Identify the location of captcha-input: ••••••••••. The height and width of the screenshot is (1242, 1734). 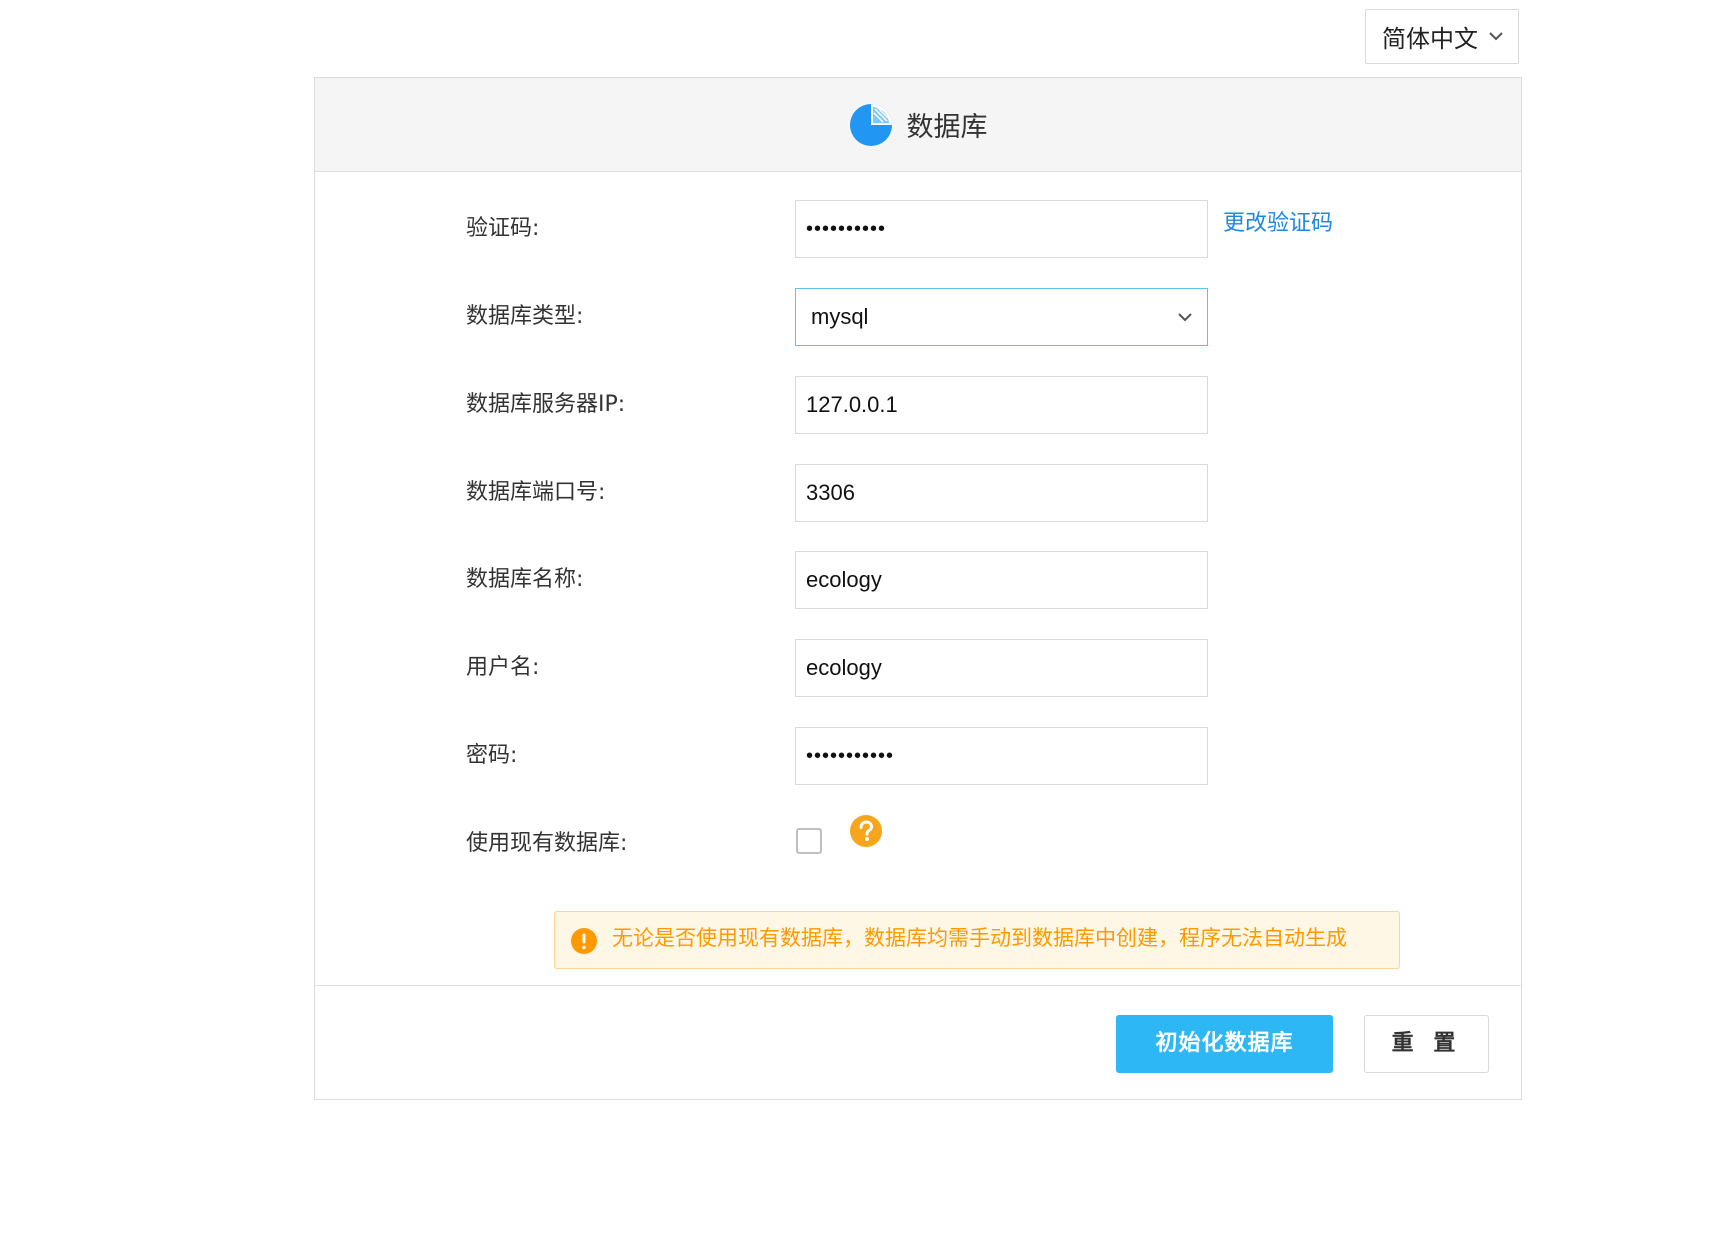
(1001, 229).